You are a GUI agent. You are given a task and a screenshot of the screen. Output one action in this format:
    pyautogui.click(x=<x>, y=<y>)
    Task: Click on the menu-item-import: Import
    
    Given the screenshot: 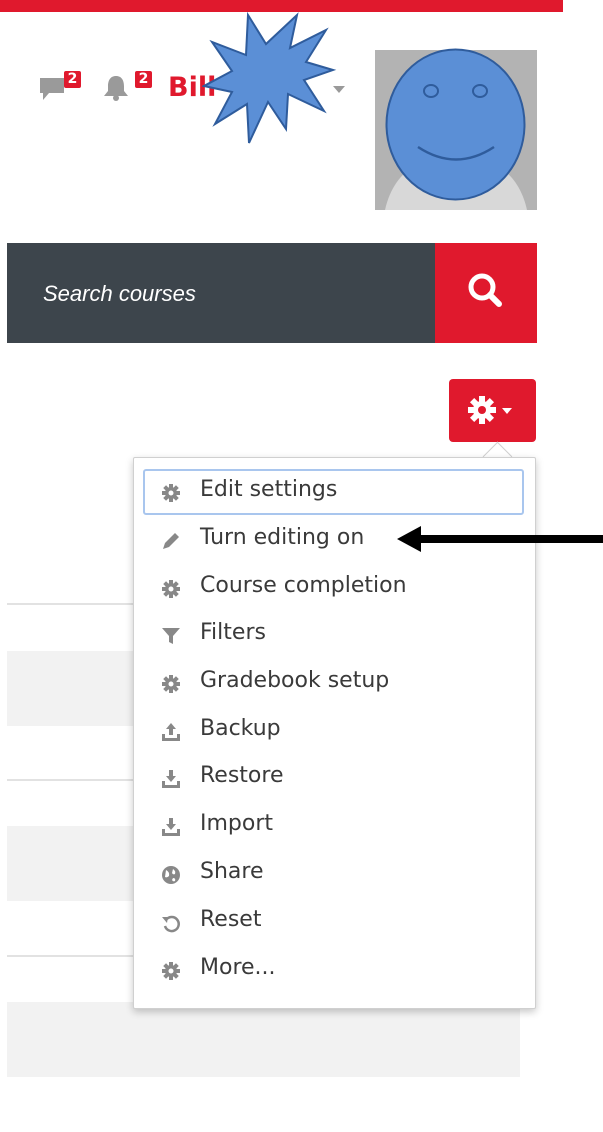 What is the action you would take?
    pyautogui.click(x=333, y=826)
    